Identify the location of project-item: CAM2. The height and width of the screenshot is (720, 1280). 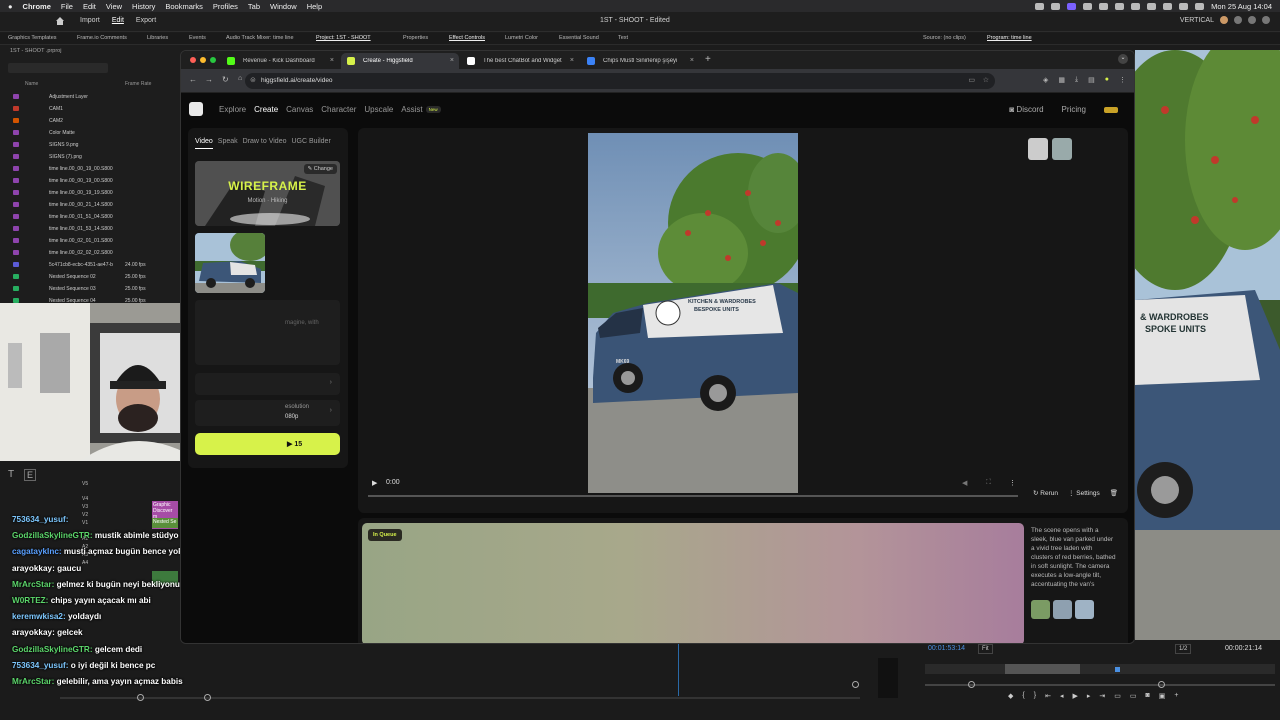
(90, 121).